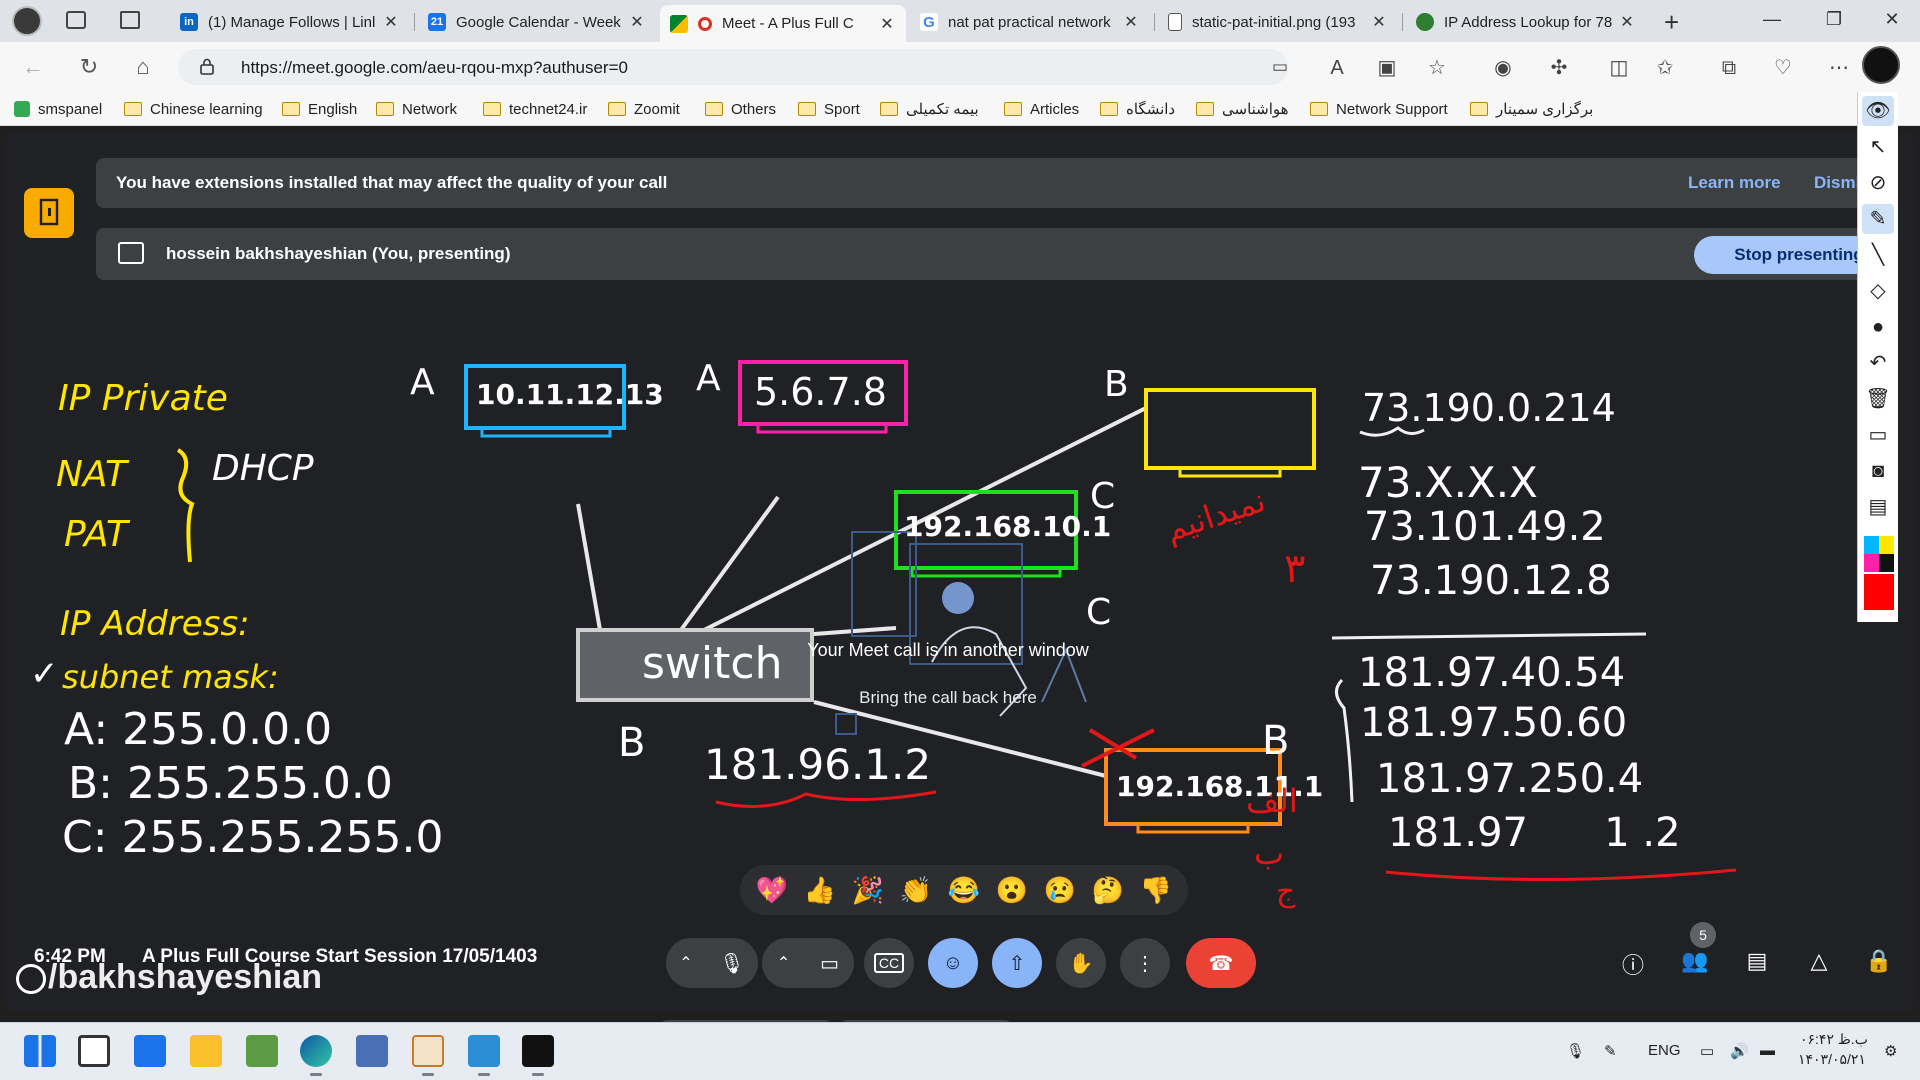 The height and width of the screenshot is (1080, 1920). What do you see at coordinates (33, 67) in the screenshot?
I see `back-button: ←` at bounding box center [33, 67].